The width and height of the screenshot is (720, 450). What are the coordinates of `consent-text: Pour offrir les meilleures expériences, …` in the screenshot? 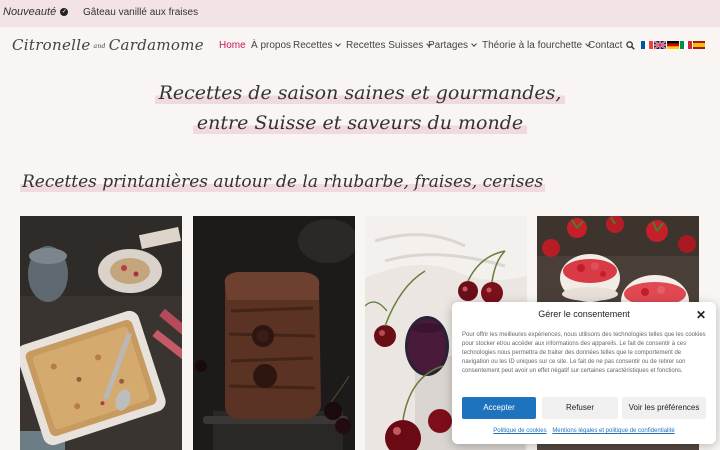 It's located at (584, 353).